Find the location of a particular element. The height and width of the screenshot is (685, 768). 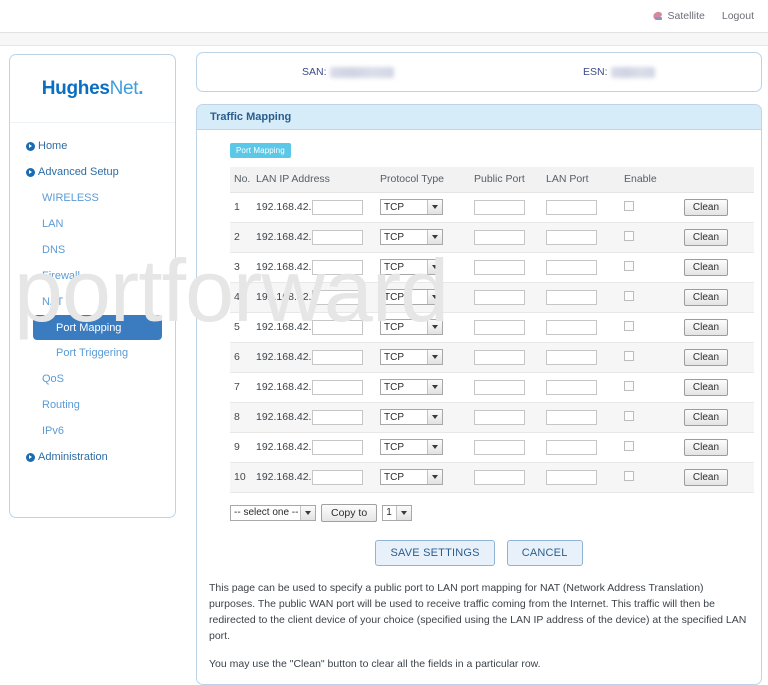

table-row: 2 192.168.42. TCP Clean is located at coordinates (492, 237).